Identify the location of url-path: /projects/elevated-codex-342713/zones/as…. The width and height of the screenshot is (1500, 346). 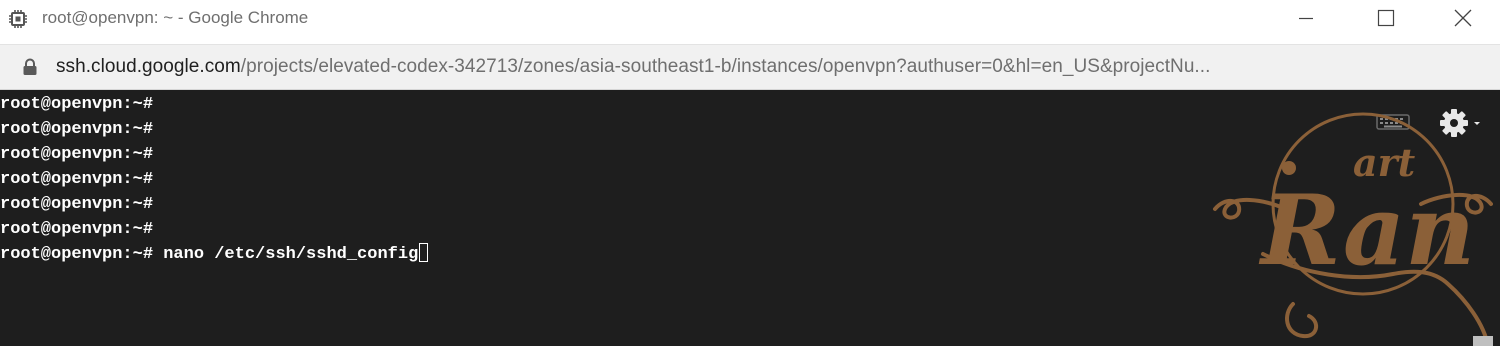
(725, 66).